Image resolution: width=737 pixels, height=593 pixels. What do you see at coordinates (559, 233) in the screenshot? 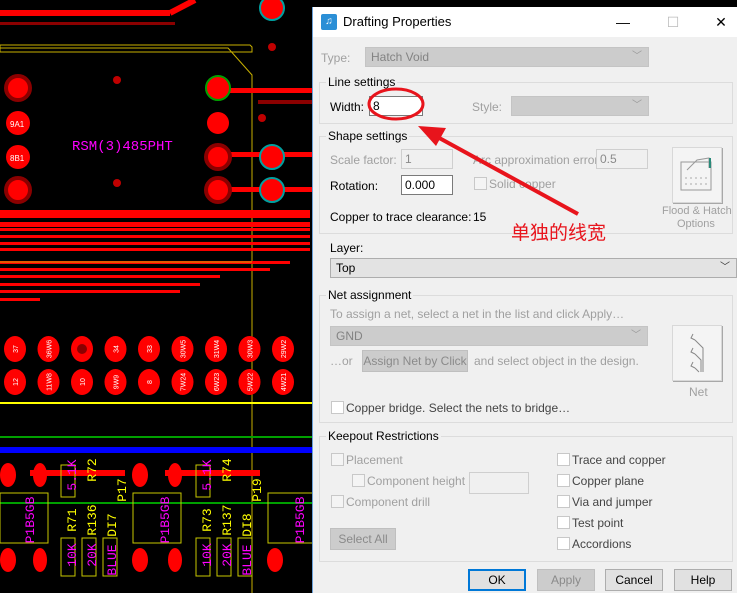
I see `annotation-text: 单独的线宽` at bounding box center [559, 233].